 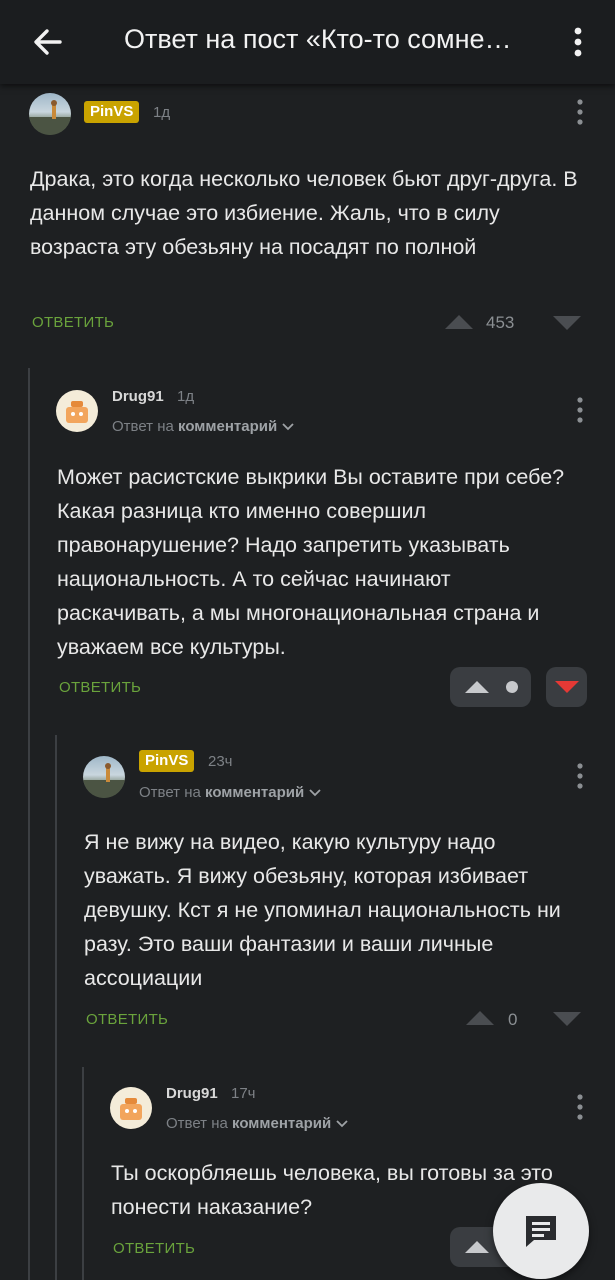 What do you see at coordinates (513, 1019) in the screenshot?
I see `vote-score: 0` at bounding box center [513, 1019].